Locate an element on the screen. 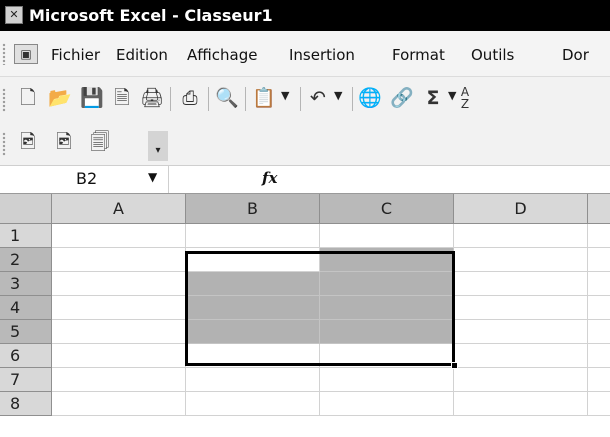  cell-c7 is located at coordinates (387, 380).